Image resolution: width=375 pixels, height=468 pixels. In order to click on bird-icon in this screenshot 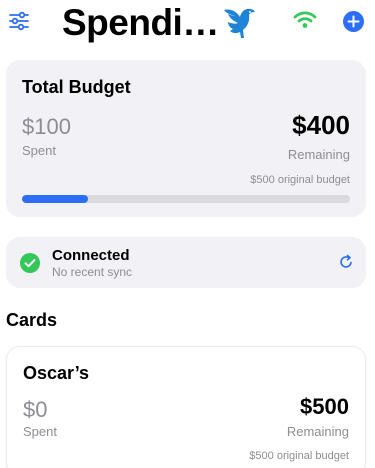, I will do `click(239, 23)`.